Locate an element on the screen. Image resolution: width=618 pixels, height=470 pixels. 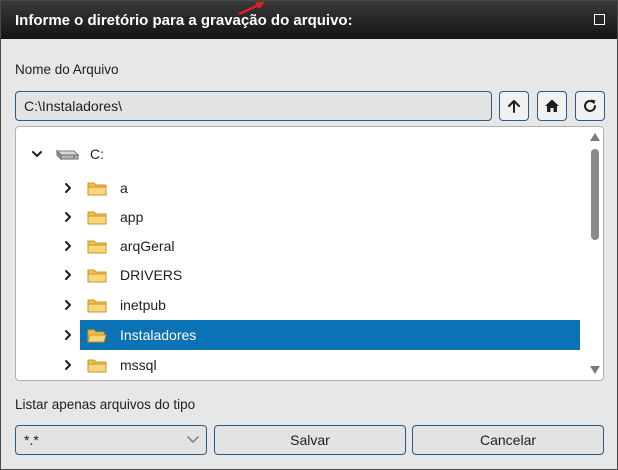
file-path-input is located at coordinates (253, 106).